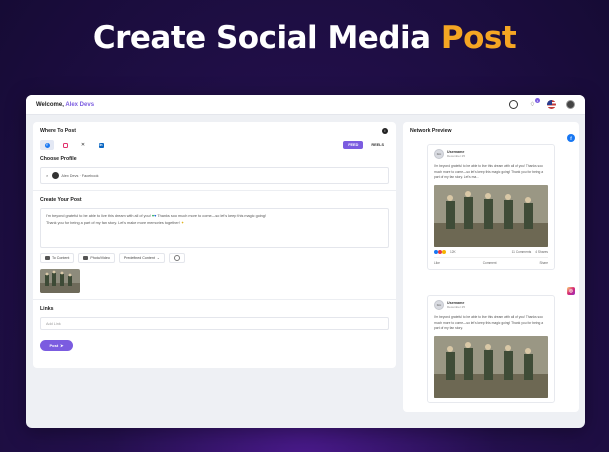 Image resolution: width=609 pixels, height=452 pixels. Describe the element at coordinates (58, 159) in the screenshot. I see `choose-profile-label: Choose Profile` at that location.